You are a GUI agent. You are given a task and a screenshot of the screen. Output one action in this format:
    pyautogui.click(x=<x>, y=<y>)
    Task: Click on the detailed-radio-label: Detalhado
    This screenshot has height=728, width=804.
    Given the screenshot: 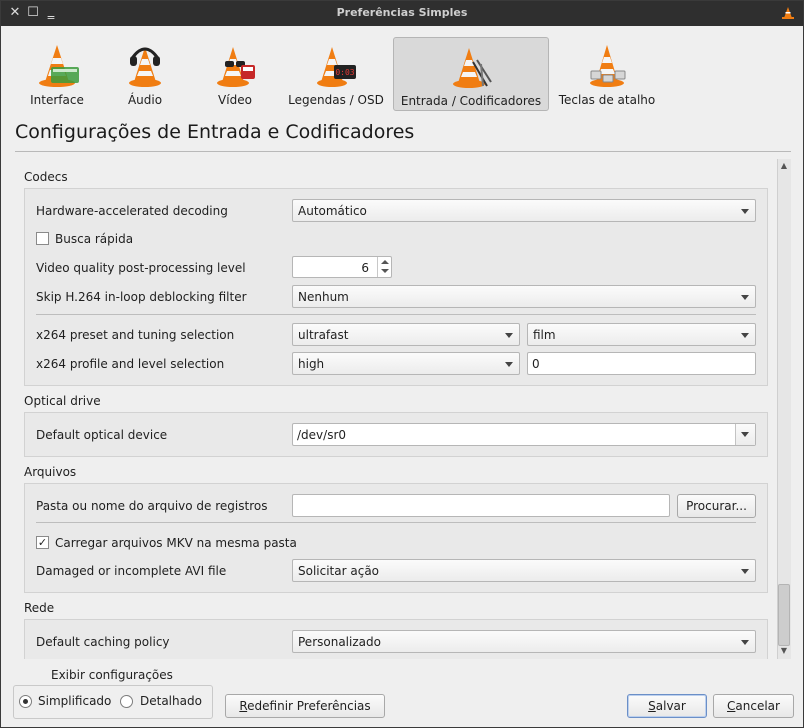 What is the action you would take?
    pyautogui.click(x=171, y=701)
    